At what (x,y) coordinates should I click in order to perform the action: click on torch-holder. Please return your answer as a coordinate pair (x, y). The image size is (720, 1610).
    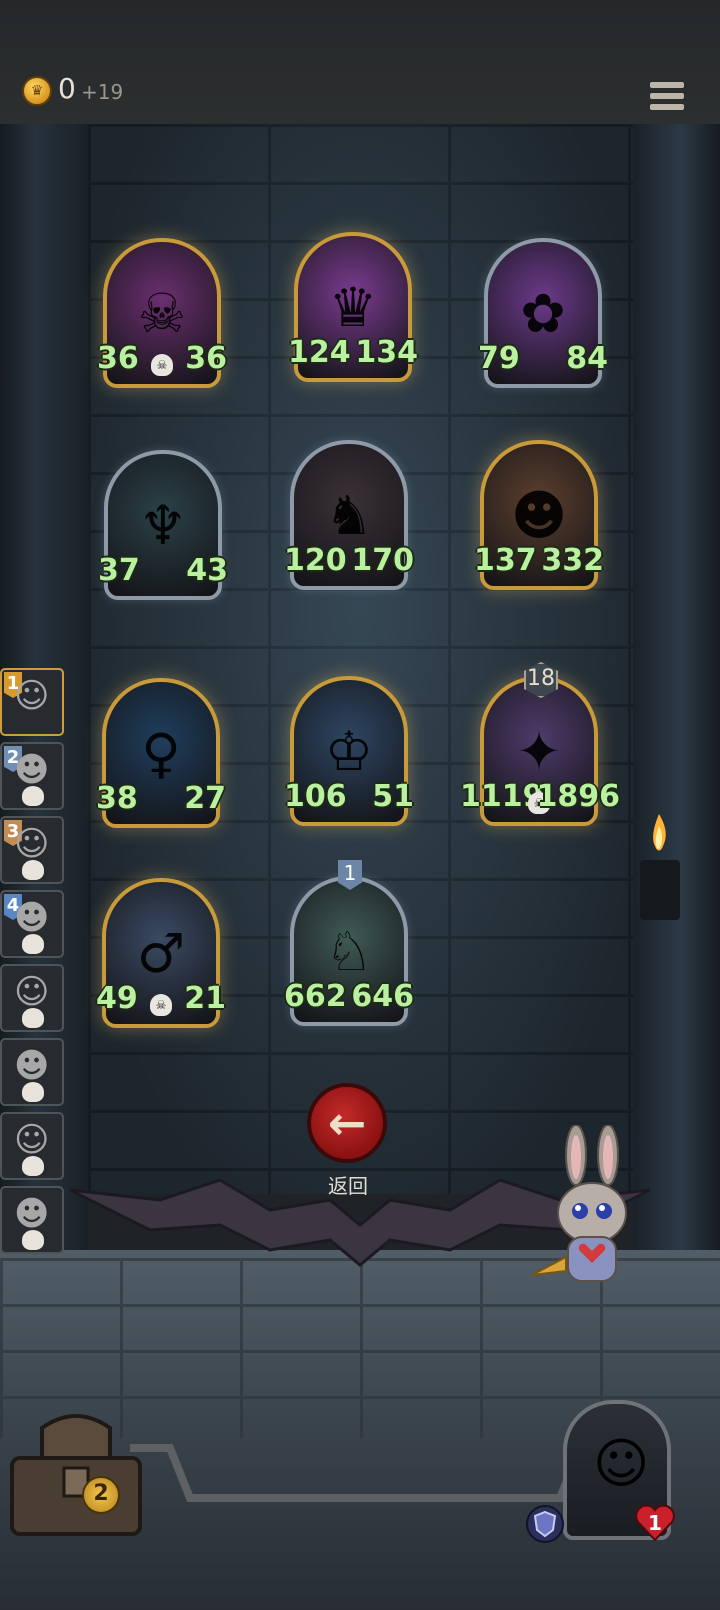
    Looking at the image, I should click on (660, 890).